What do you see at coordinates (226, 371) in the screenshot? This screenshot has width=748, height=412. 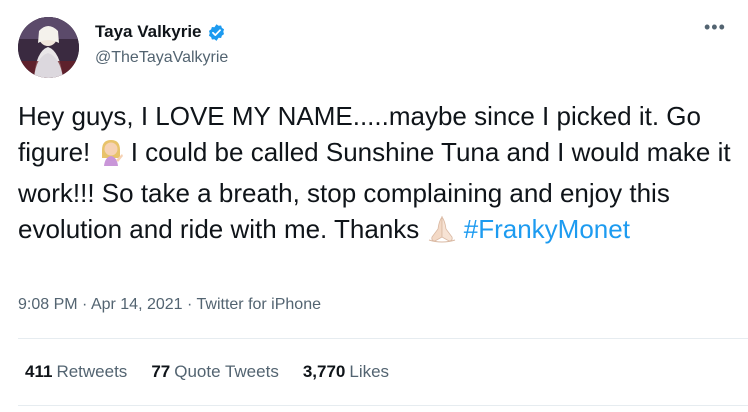 I see `quote-tweets-label: Quote Tweets` at bounding box center [226, 371].